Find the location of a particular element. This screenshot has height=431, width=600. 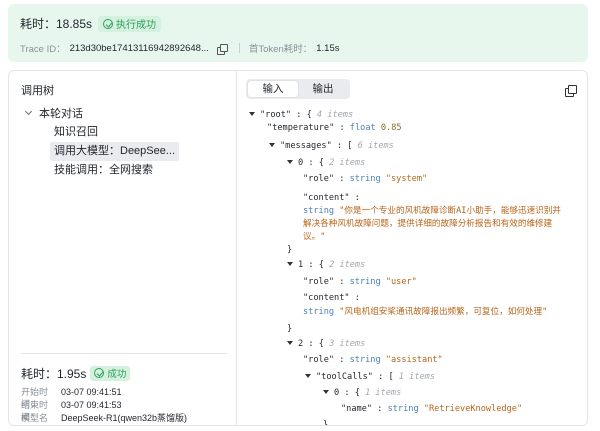

call-tree-title: 调用树 is located at coordinates (37, 91).